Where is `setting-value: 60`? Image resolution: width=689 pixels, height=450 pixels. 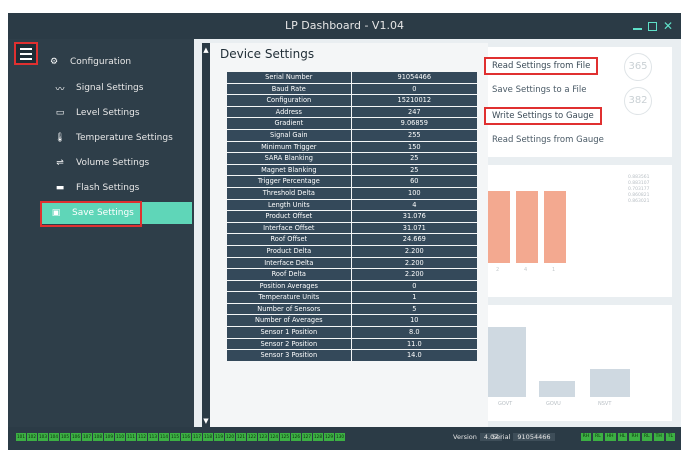
setting-value: 60 is located at coordinates (414, 181).